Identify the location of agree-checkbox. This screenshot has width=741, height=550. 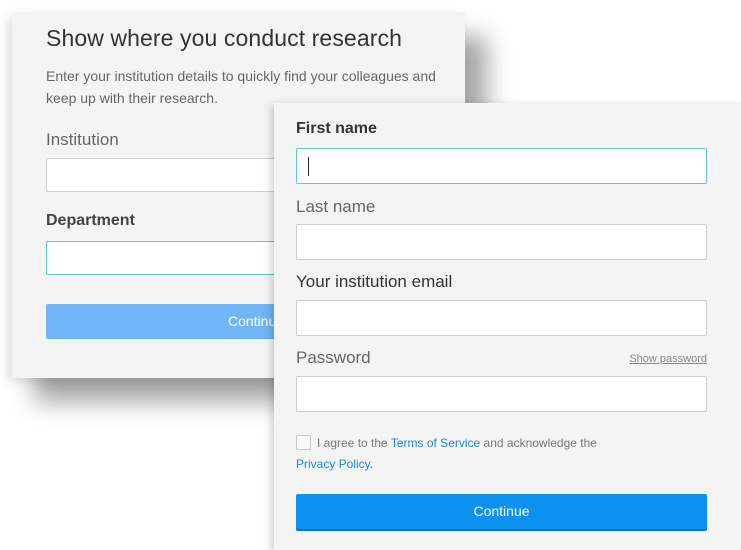
(303, 442).